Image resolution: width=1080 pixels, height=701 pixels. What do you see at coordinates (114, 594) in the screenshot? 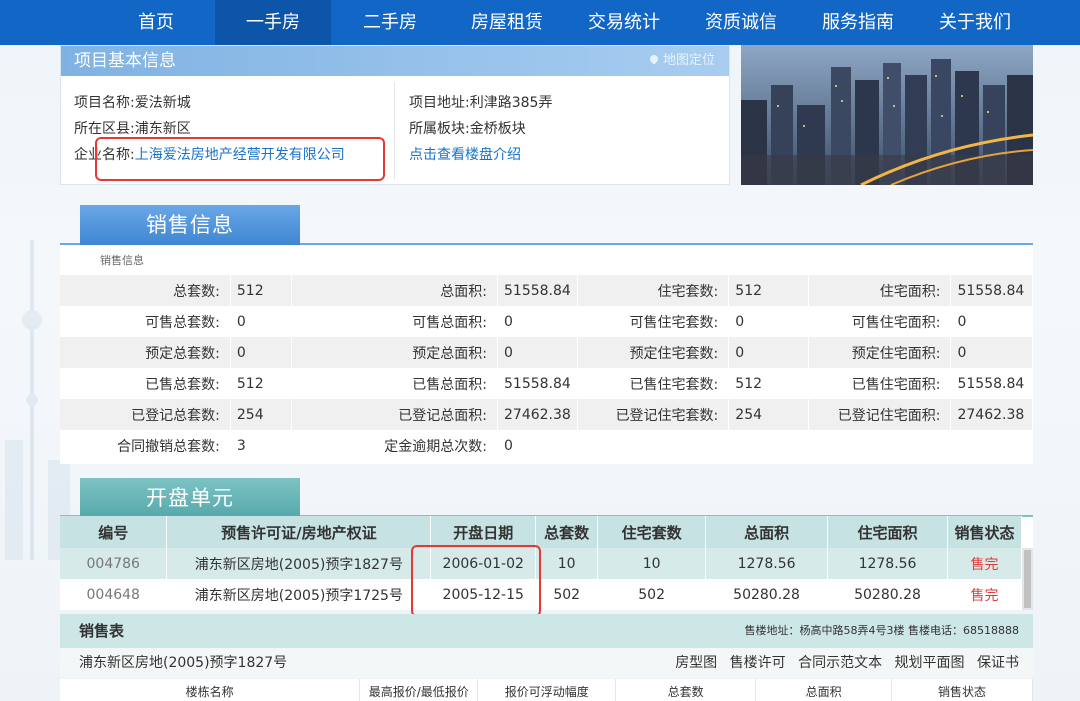
I see `unit-id: 004648` at bounding box center [114, 594].